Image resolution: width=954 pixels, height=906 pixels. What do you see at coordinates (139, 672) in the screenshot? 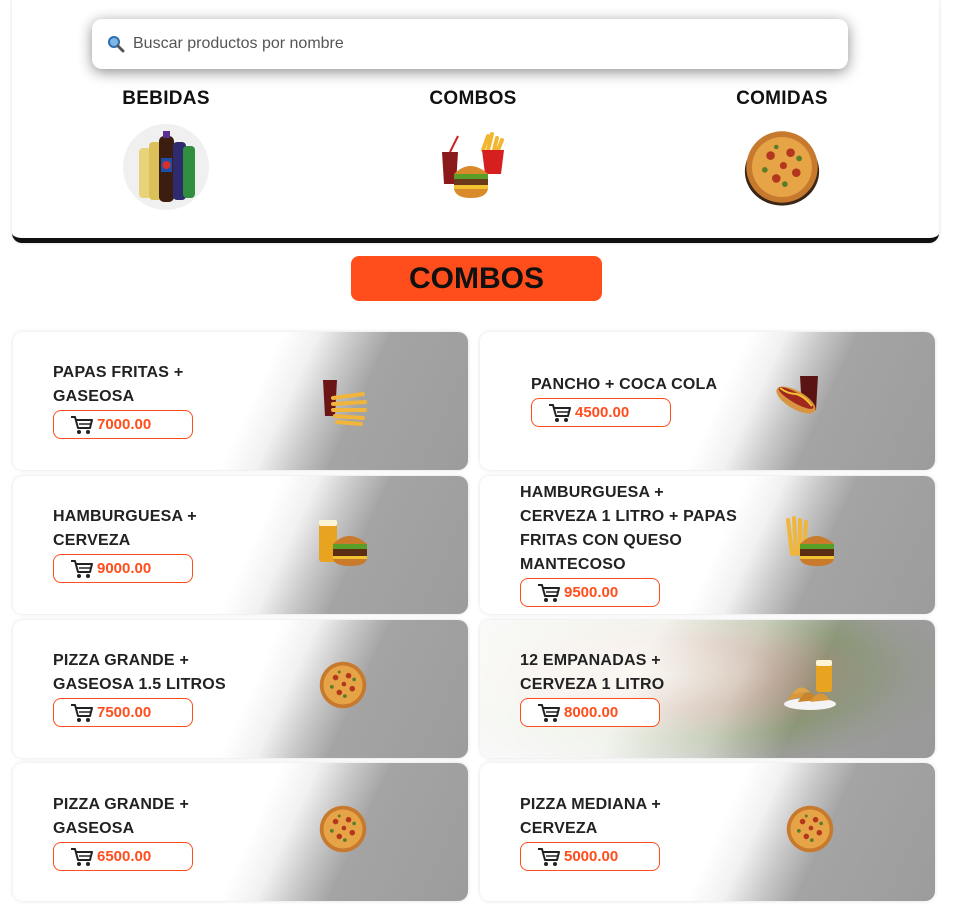
I see `product-name: PIZZA GRANDE + GASEOSA 1.5 LITROS` at bounding box center [139, 672].